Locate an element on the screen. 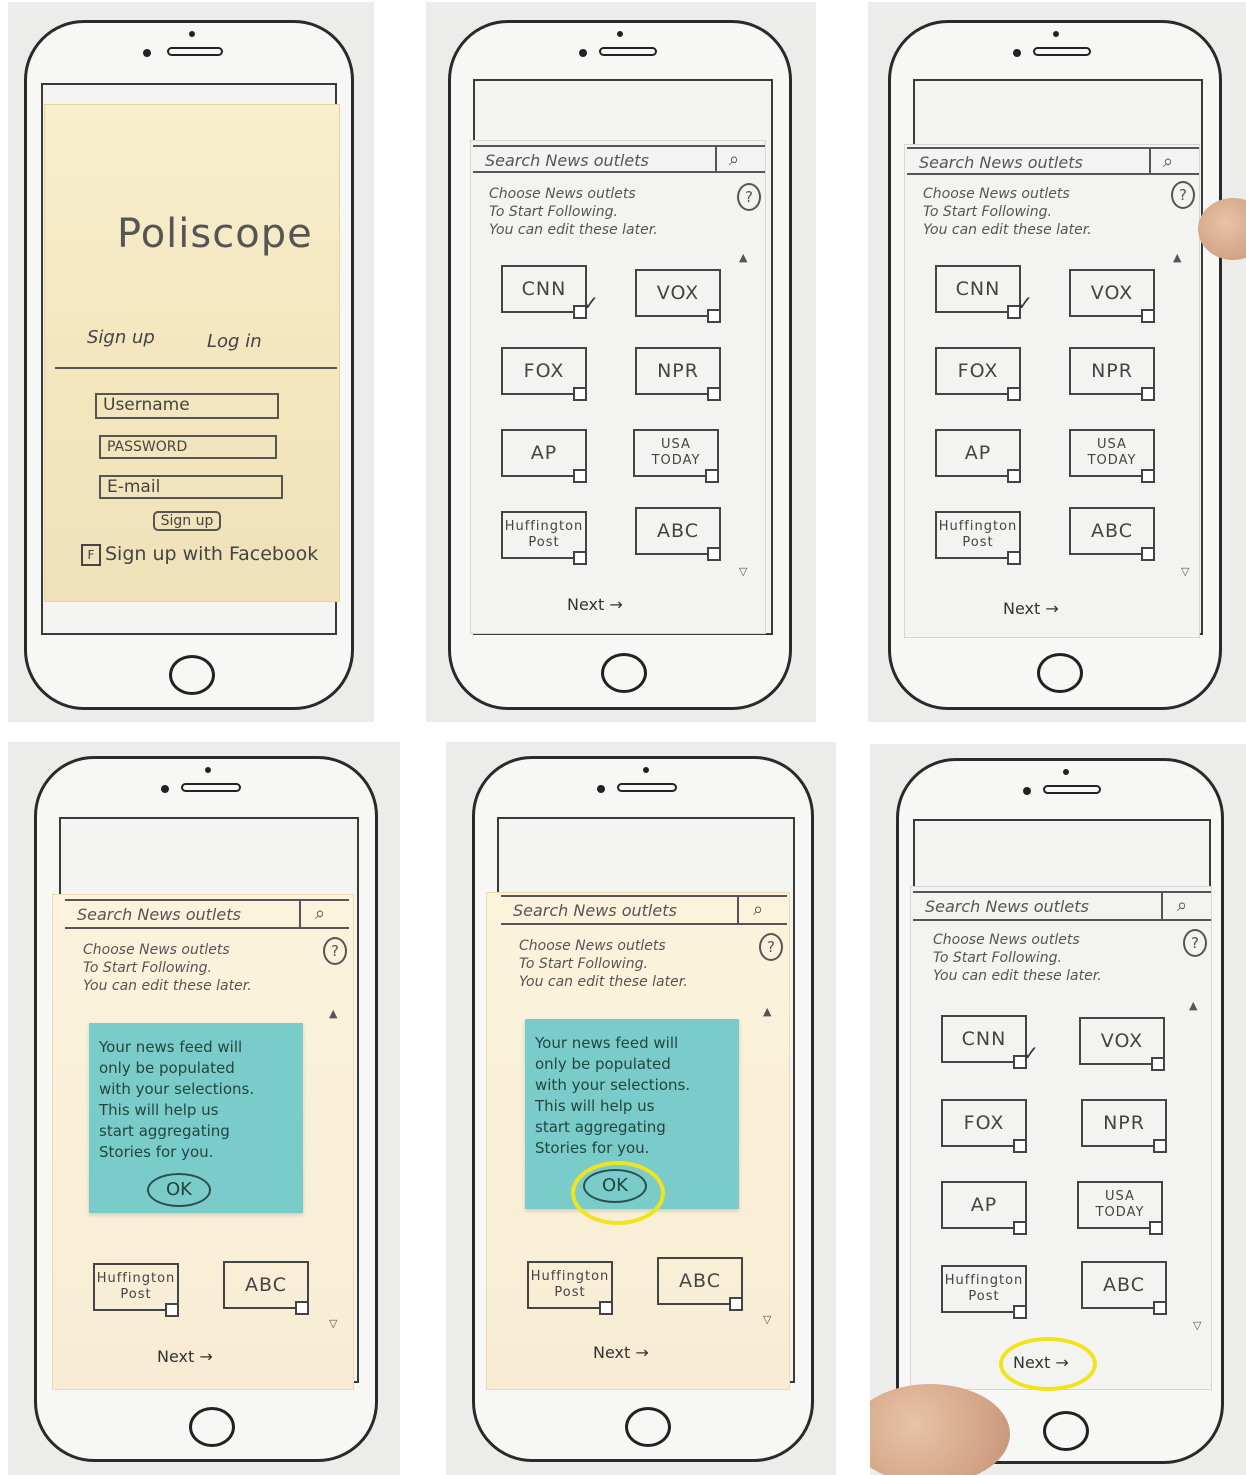 The width and height of the screenshot is (1246, 1475). username-field: Username is located at coordinates (187, 406).